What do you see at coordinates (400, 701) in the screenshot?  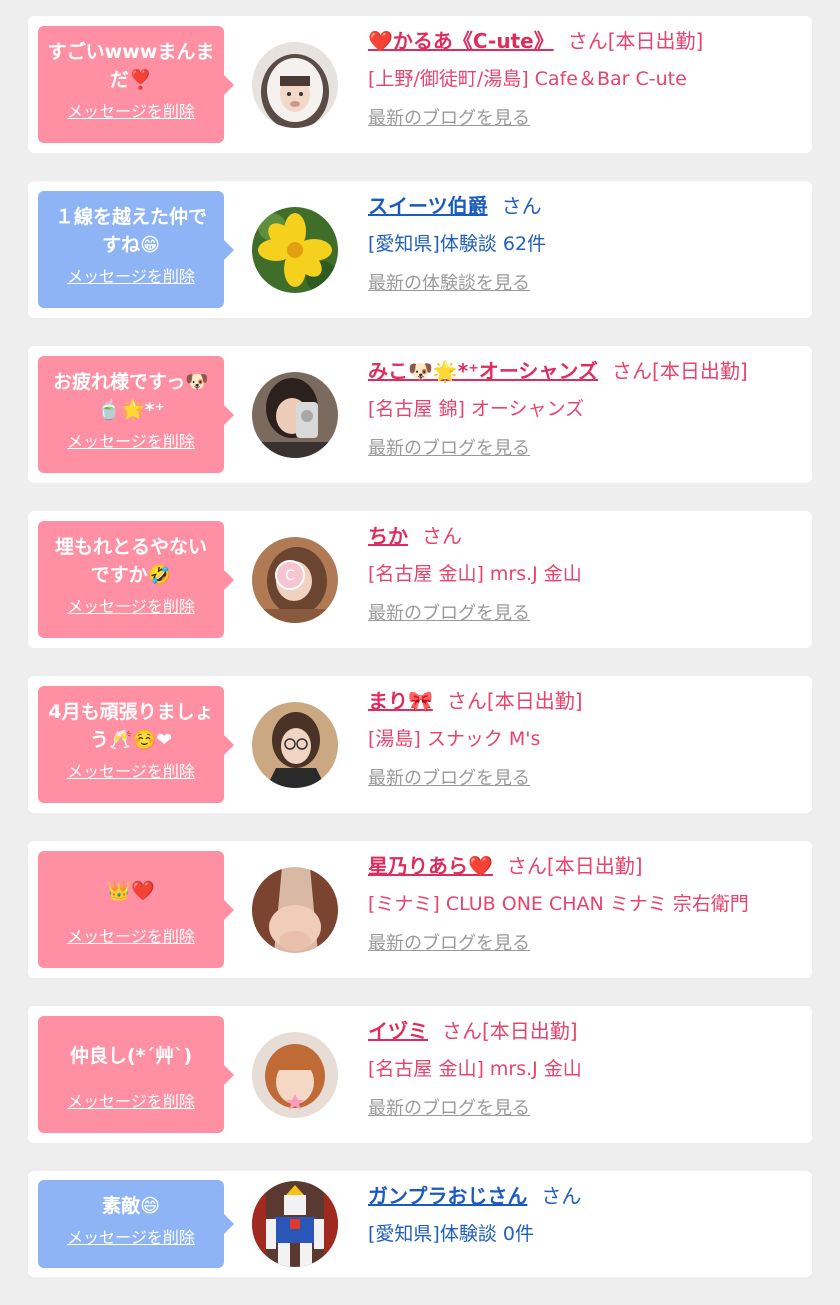 I see `user-name-link: まり🎀` at bounding box center [400, 701].